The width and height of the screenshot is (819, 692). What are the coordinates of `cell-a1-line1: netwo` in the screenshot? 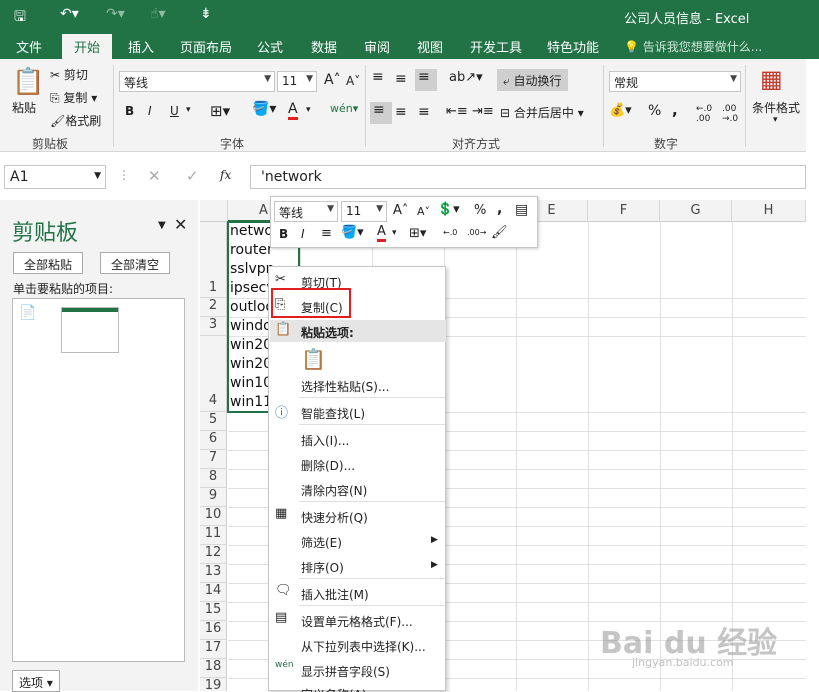 It's located at (251, 231).